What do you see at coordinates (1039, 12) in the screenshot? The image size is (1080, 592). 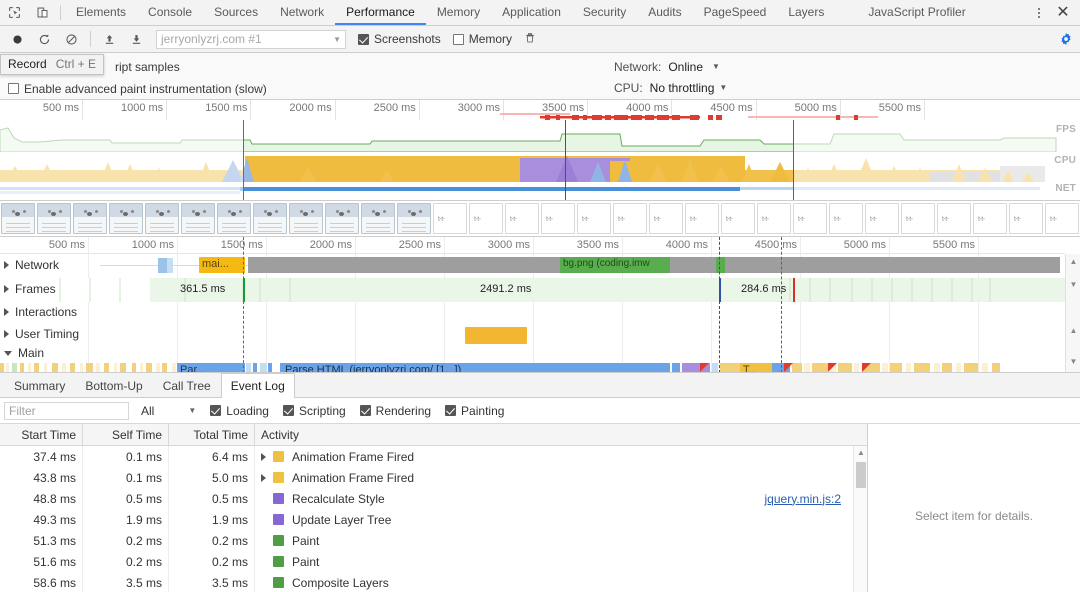 I see `more-options-icon` at bounding box center [1039, 12].